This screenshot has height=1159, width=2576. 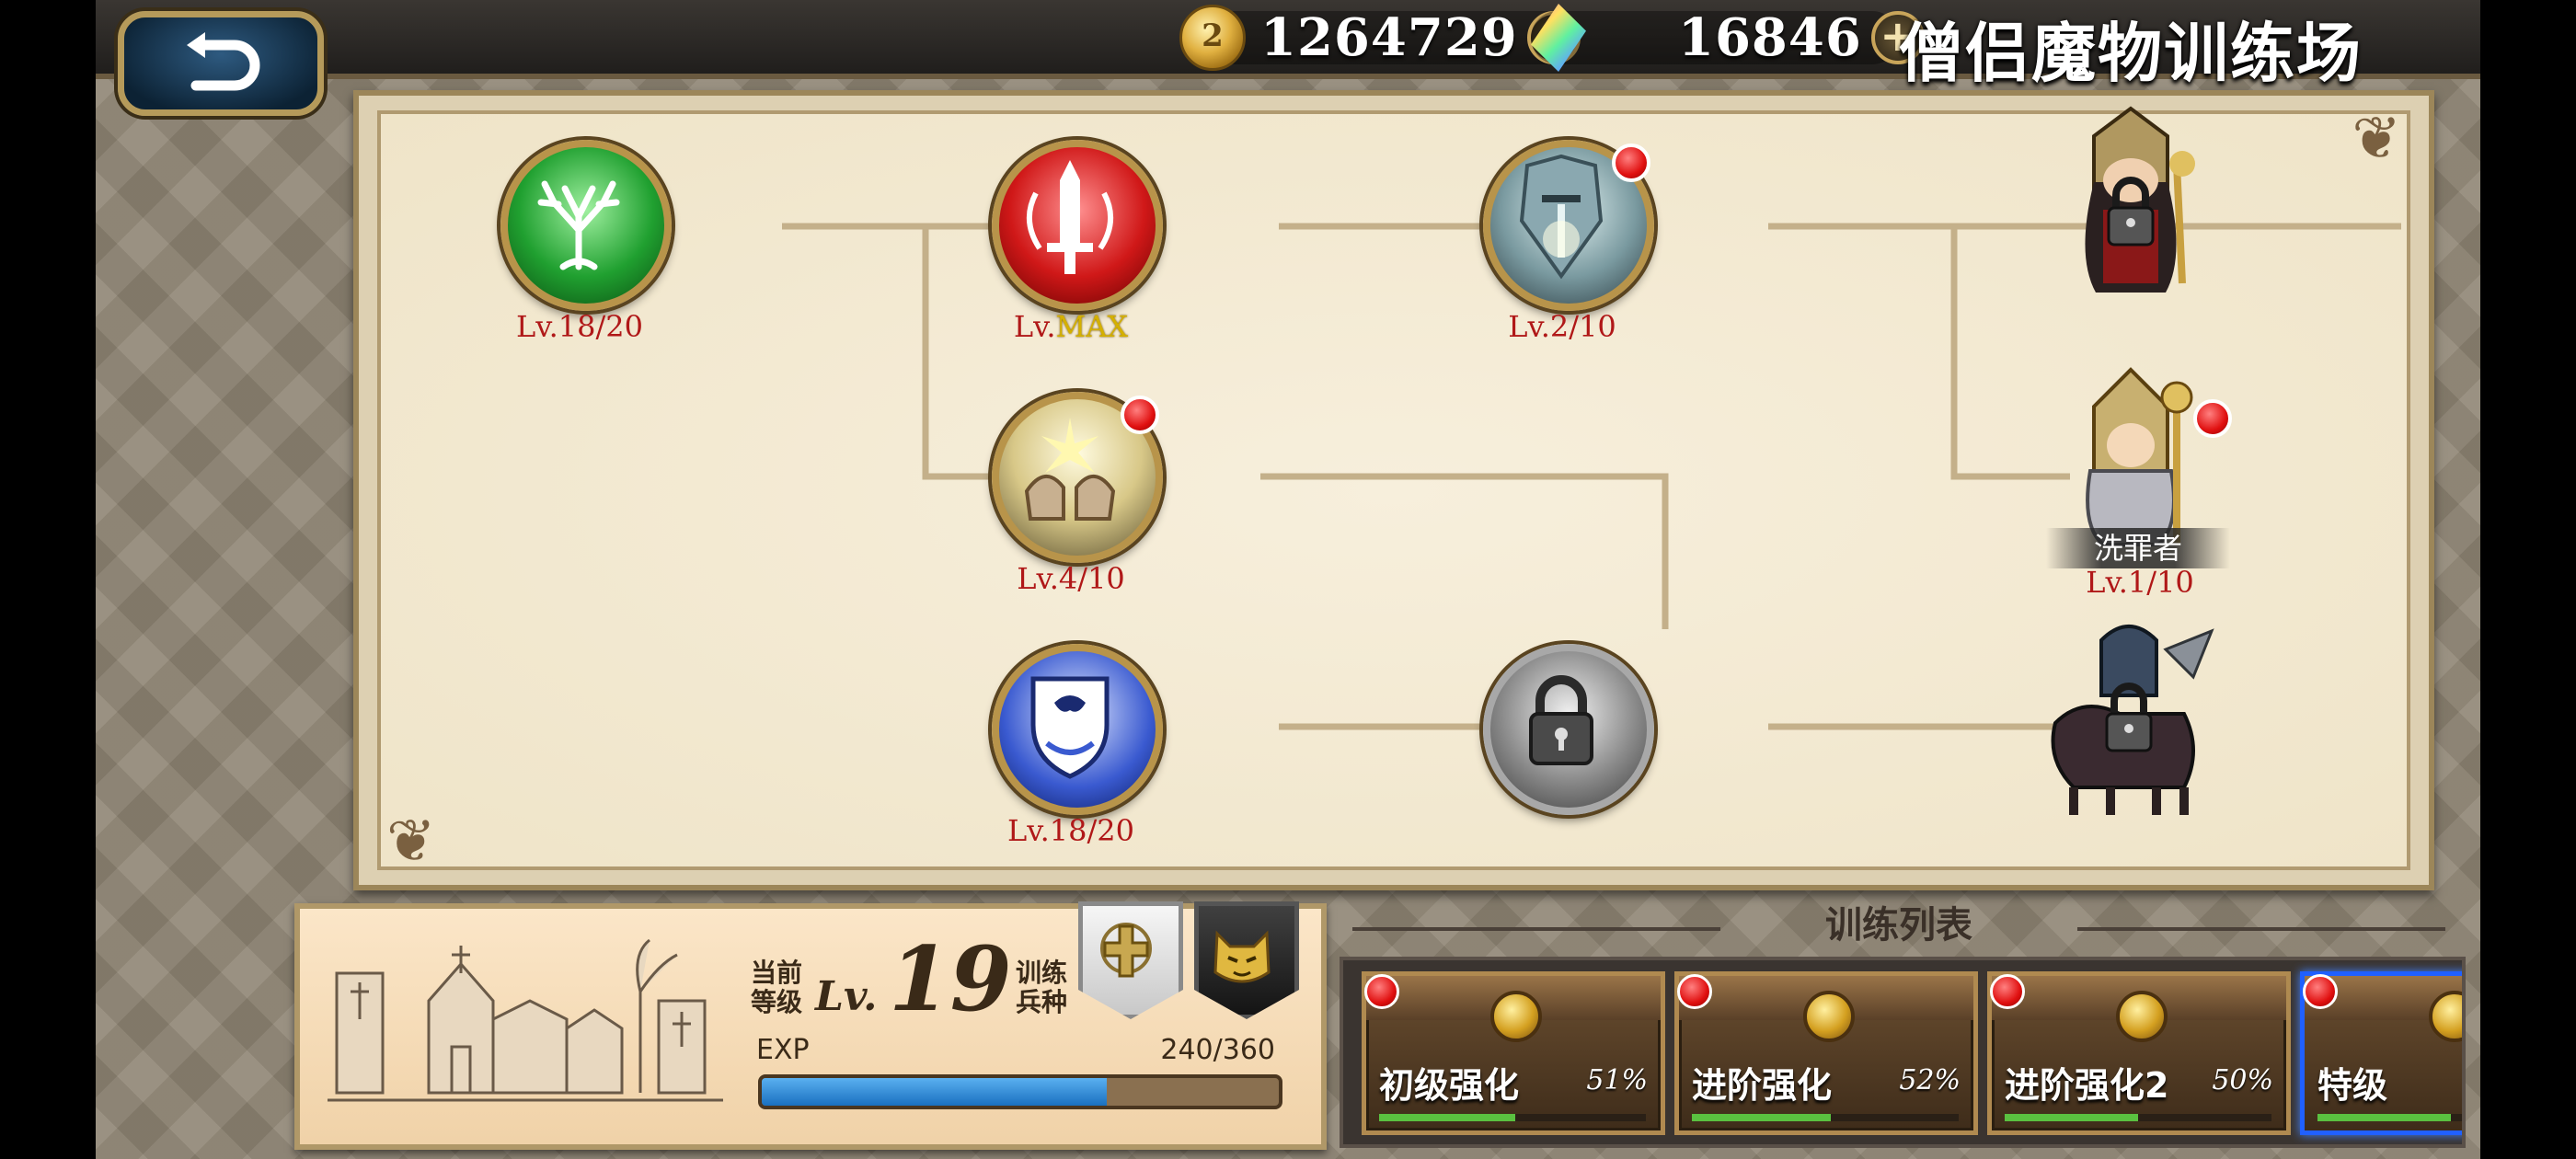 I want to click on skill-sword-level: Lv.MAX, so click(x=1070, y=326).